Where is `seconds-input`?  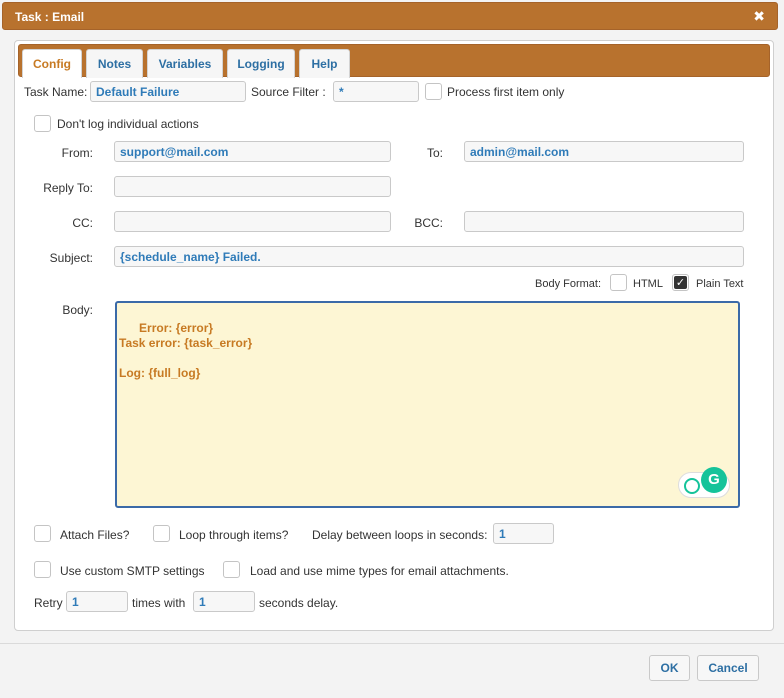
seconds-input is located at coordinates (224, 601).